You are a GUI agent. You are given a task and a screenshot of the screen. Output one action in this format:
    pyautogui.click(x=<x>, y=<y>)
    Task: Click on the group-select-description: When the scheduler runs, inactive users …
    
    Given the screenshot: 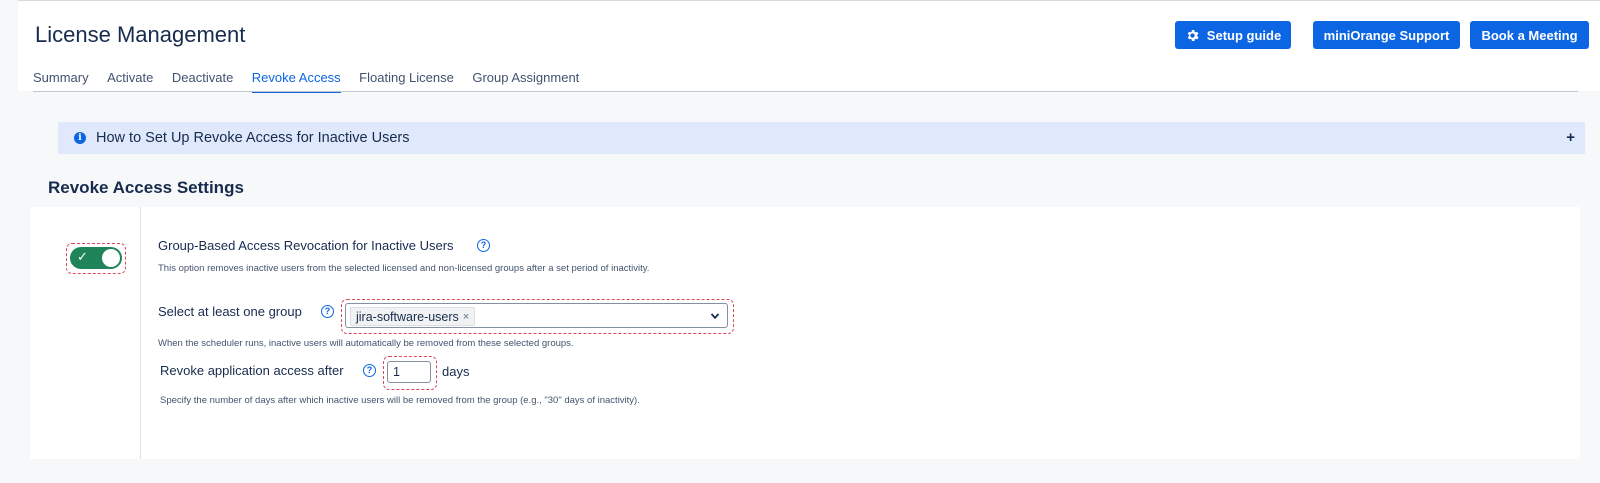 What is the action you would take?
    pyautogui.click(x=366, y=343)
    